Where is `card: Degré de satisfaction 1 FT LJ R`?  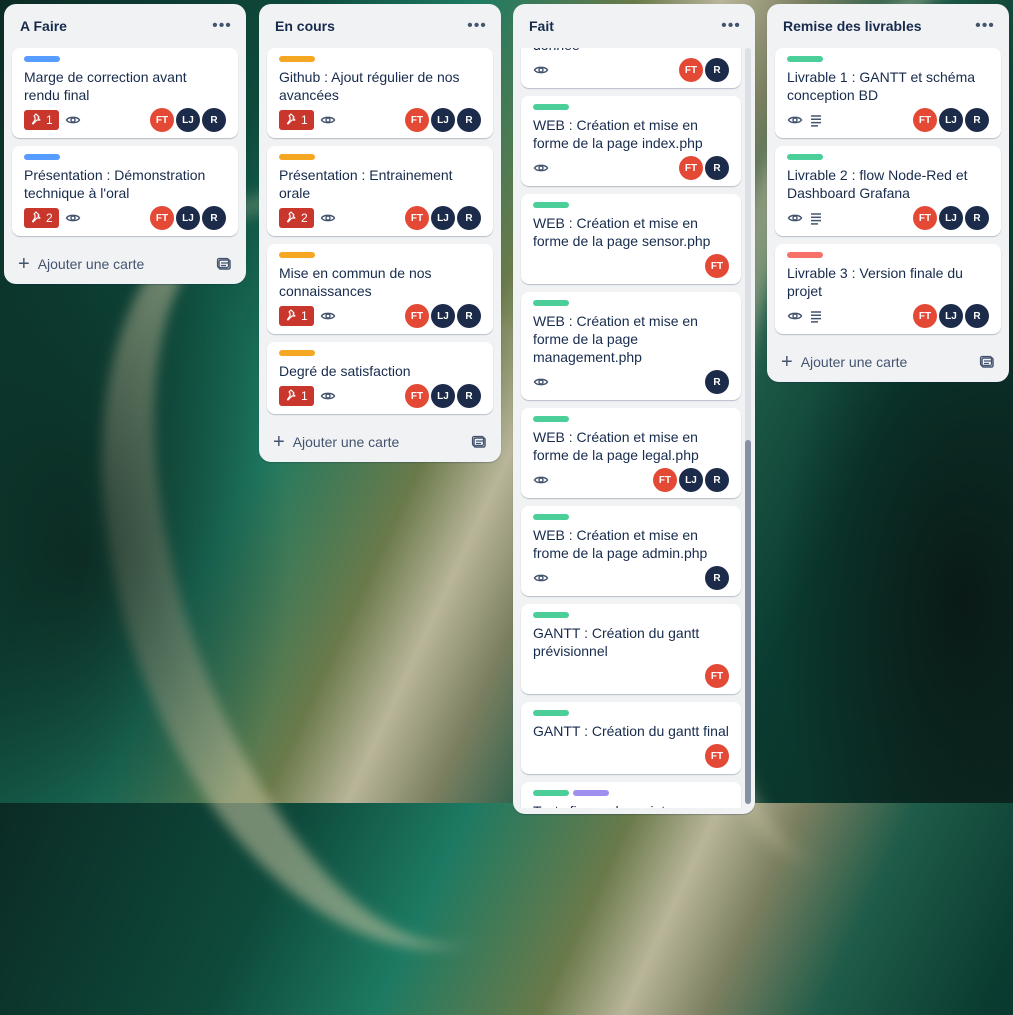
card: Degré de satisfaction 1 FT LJ R is located at coordinates (380, 378).